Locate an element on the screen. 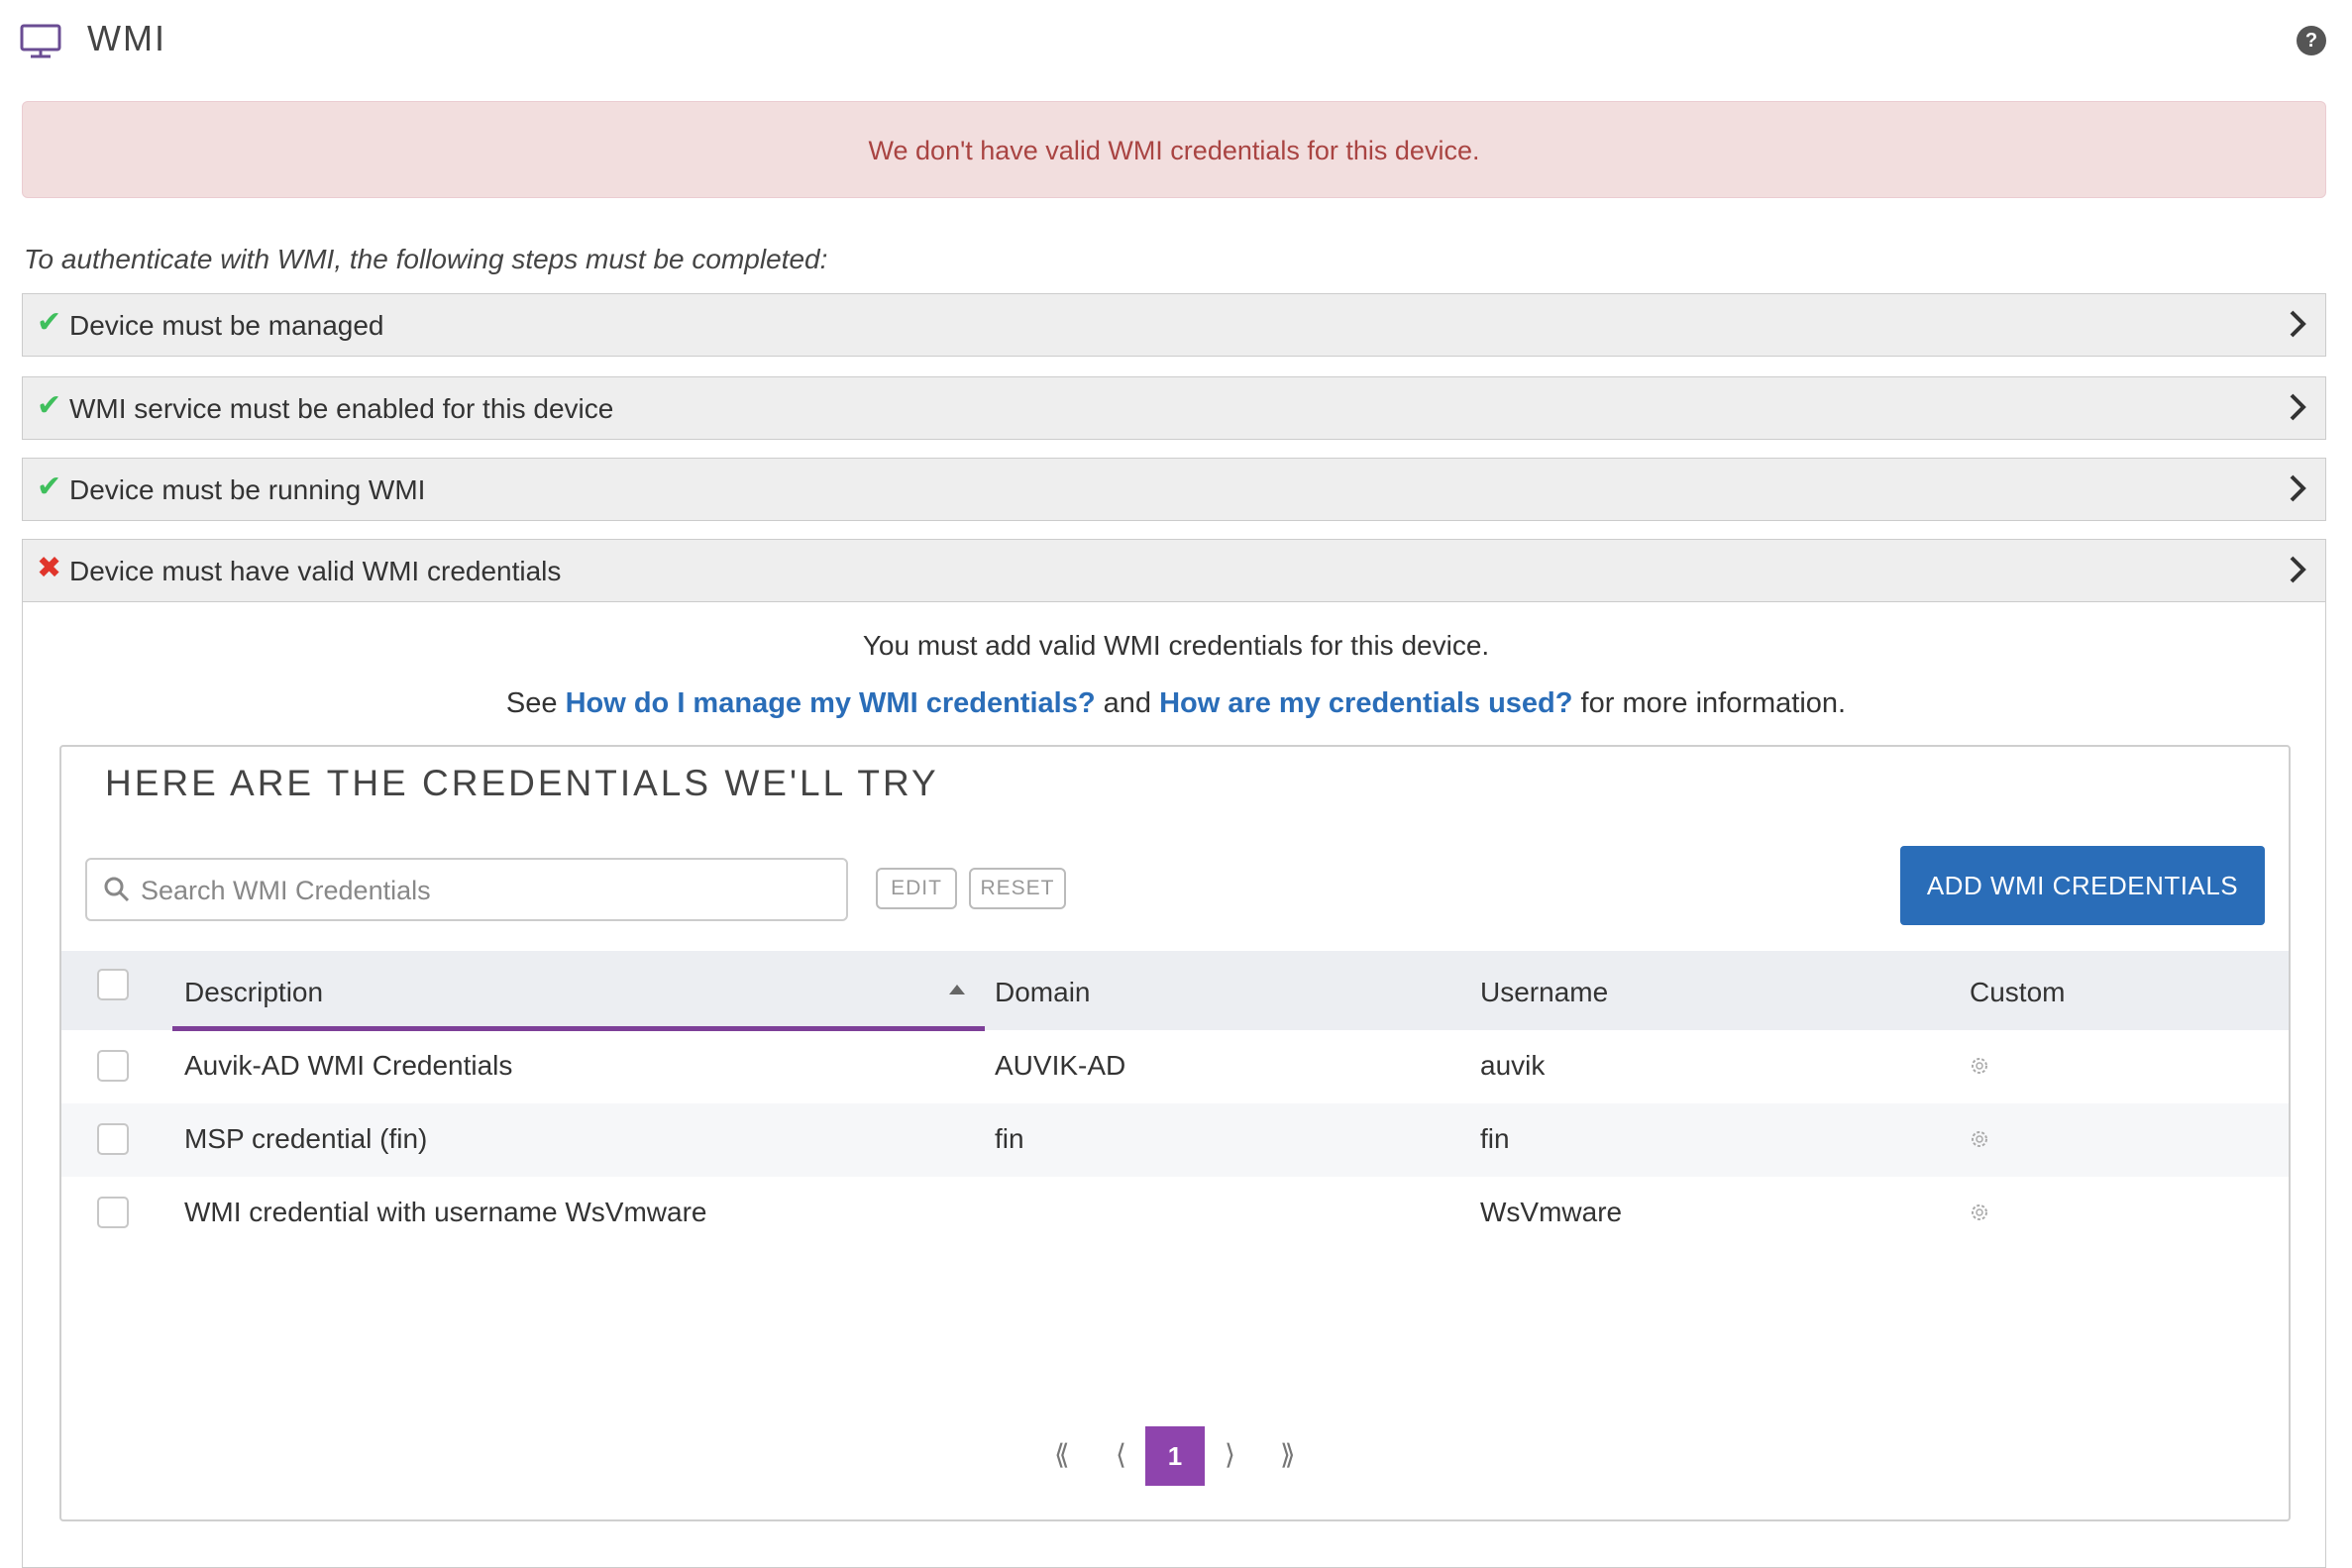 The height and width of the screenshot is (1568, 2352). table-row: MSP credential (fin) fin fin is located at coordinates (1175, 1140).